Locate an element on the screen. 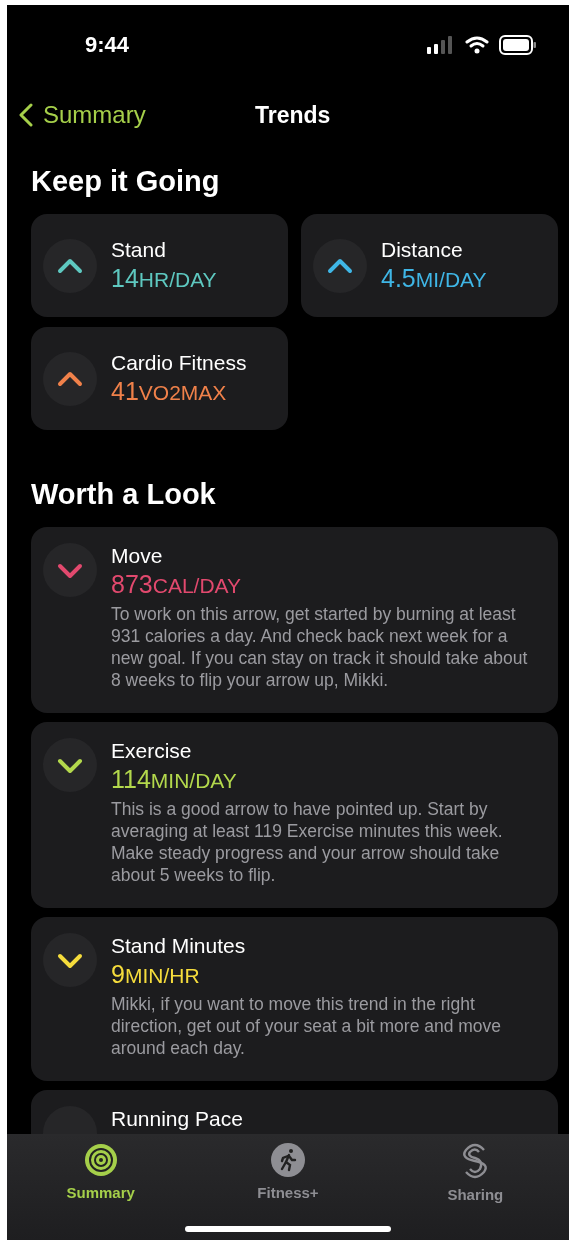 The width and height of the screenshot is (577, 1247). trend-value: 4.5MI/DAY is located at coordinates (434, 278).